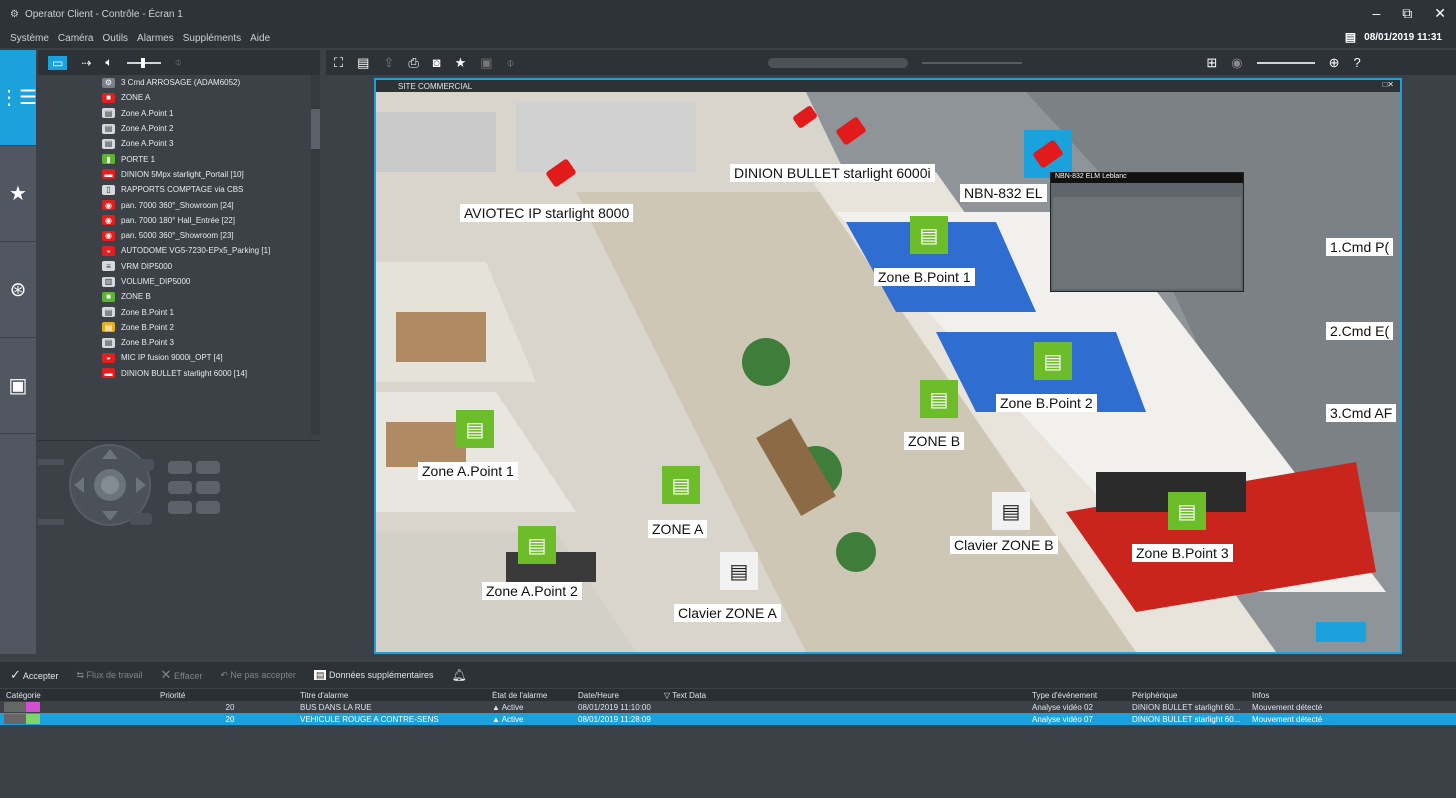  Describe the element at coordinates (115, 38) in the screenshot. I see `menu-outils: Outils` at that location.